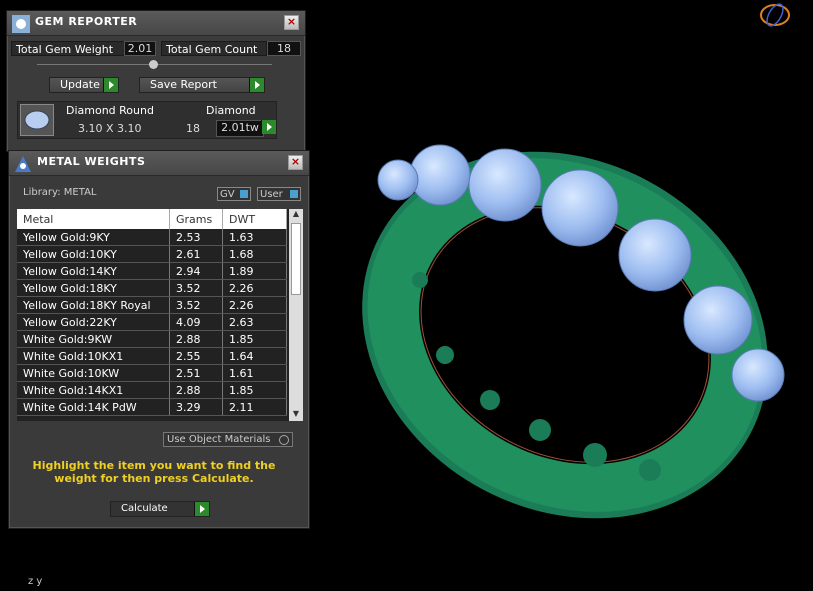  Describe the element at coordinates (256, 85) in the screenshot. I see `save-report-go-icon` at that location.